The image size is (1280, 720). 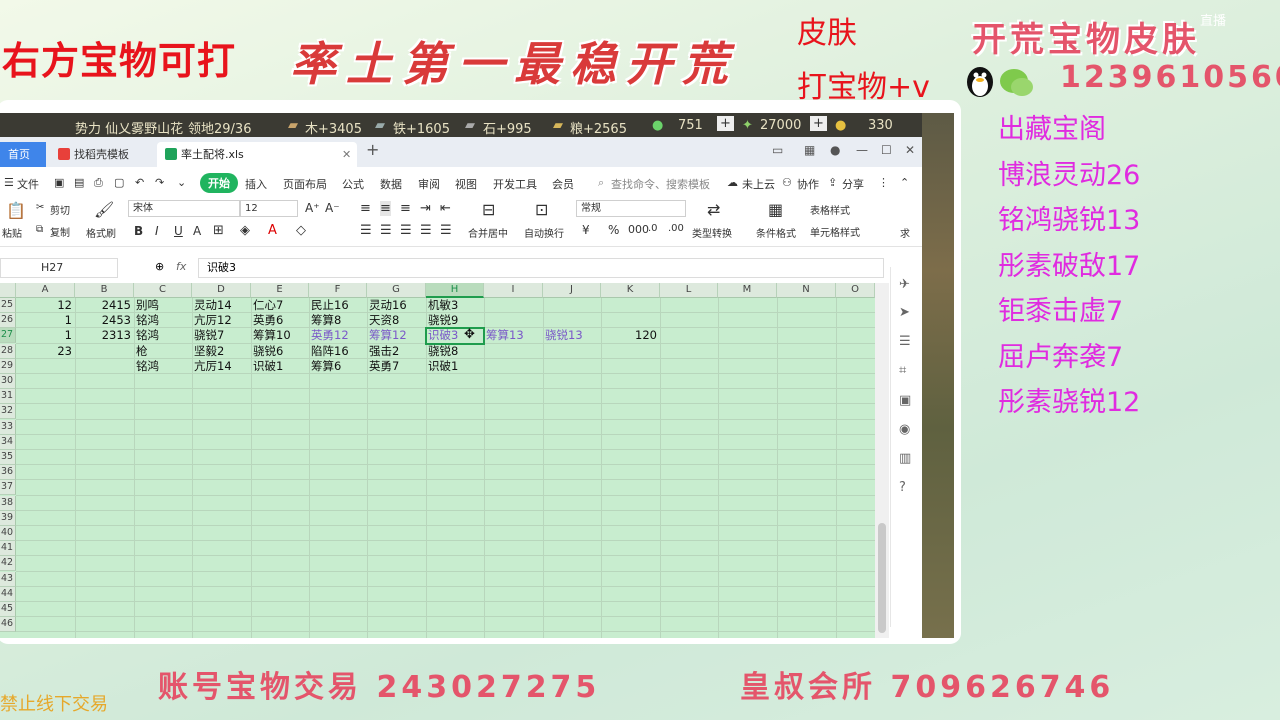 What do you see at coordinates (98, 183) in the screenshot?
I see `print-icon: ⎙` at bounding box center [98, 183].